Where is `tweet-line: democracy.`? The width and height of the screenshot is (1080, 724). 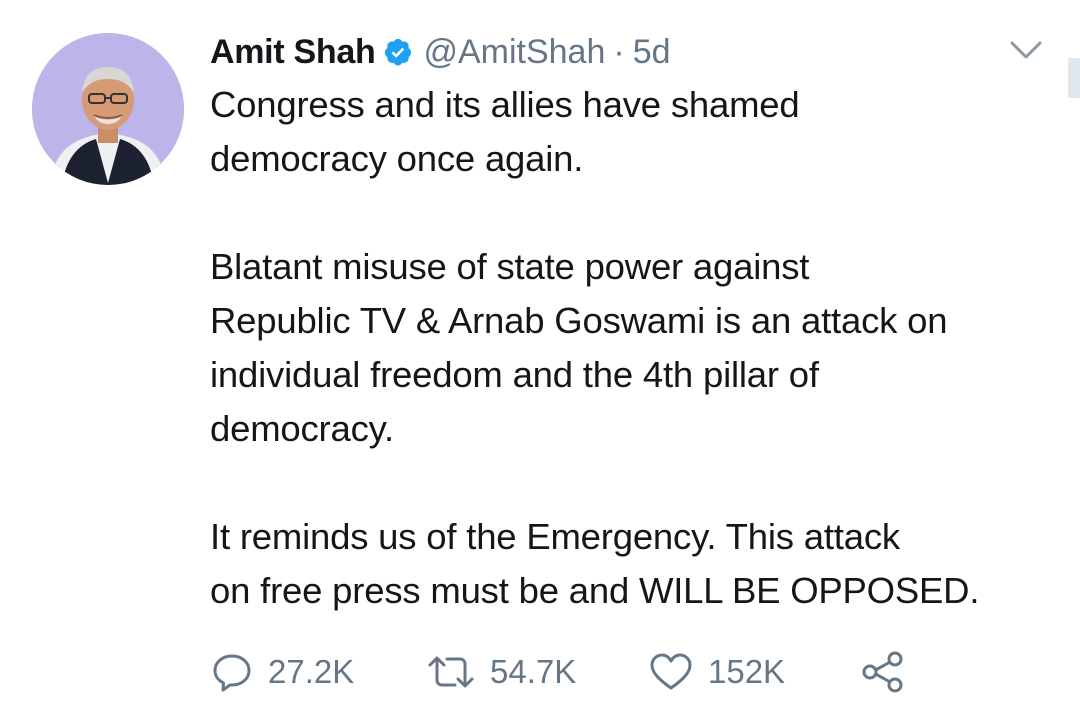
tweet-line: democracy. is located at coordinates (302, 428).